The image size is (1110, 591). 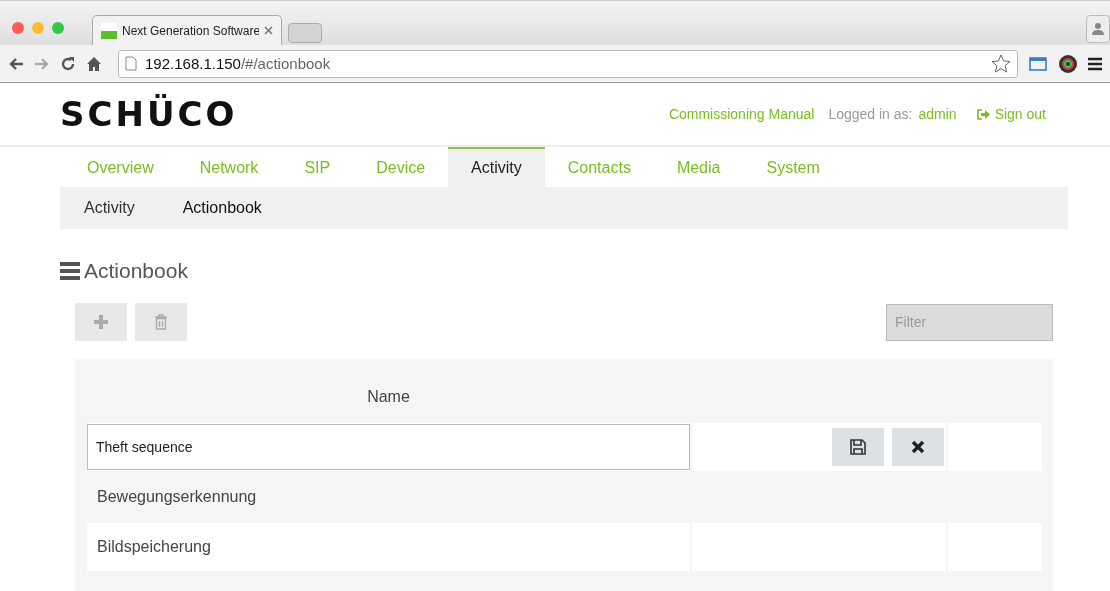 What do you see at coordinates (793, 167) in the screenshot?
I see `nav-tab: System` at bounding box center [793, 167].